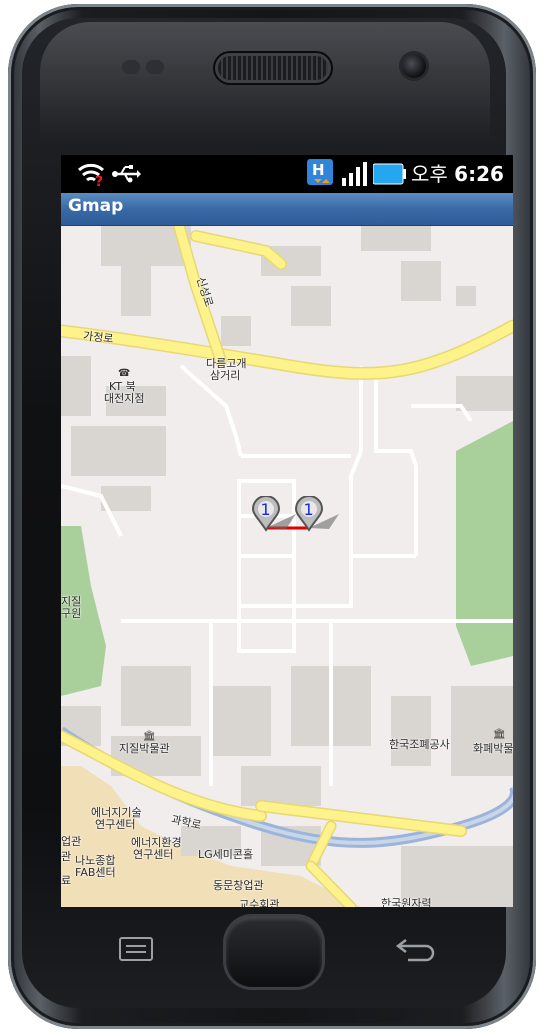 The height and width of the screenshot is (1033, 544). I want to click on energy-env-label-2: 연구센터, so click(153, 854).